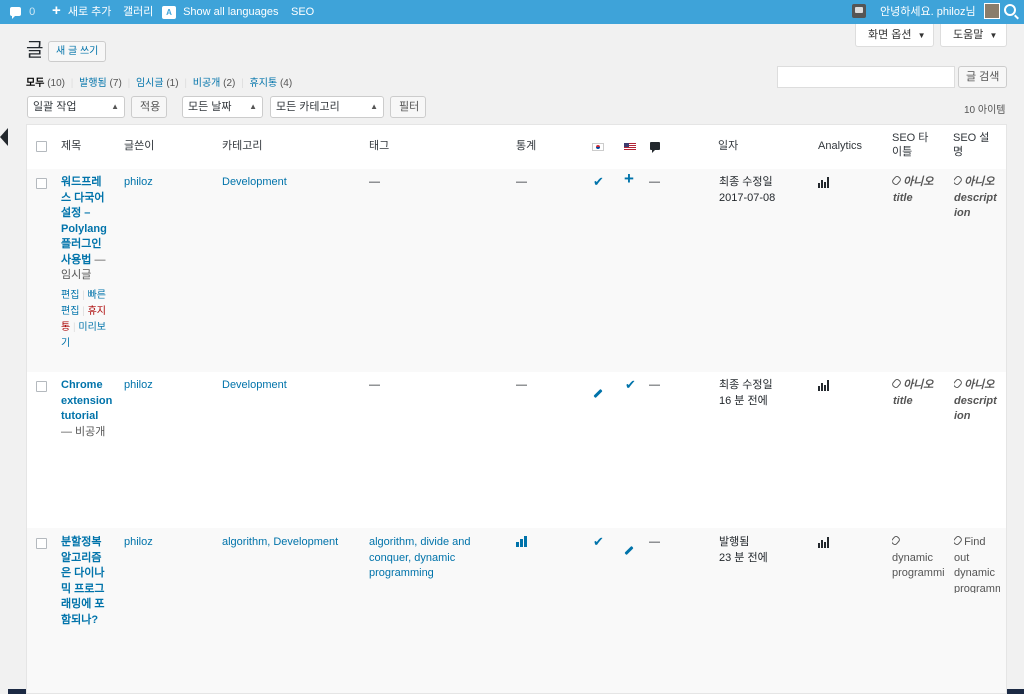 Image resolution: width=1024 pixels, height=694 pixels. I want to click on seo-menu: SEO, so click(302, 12).